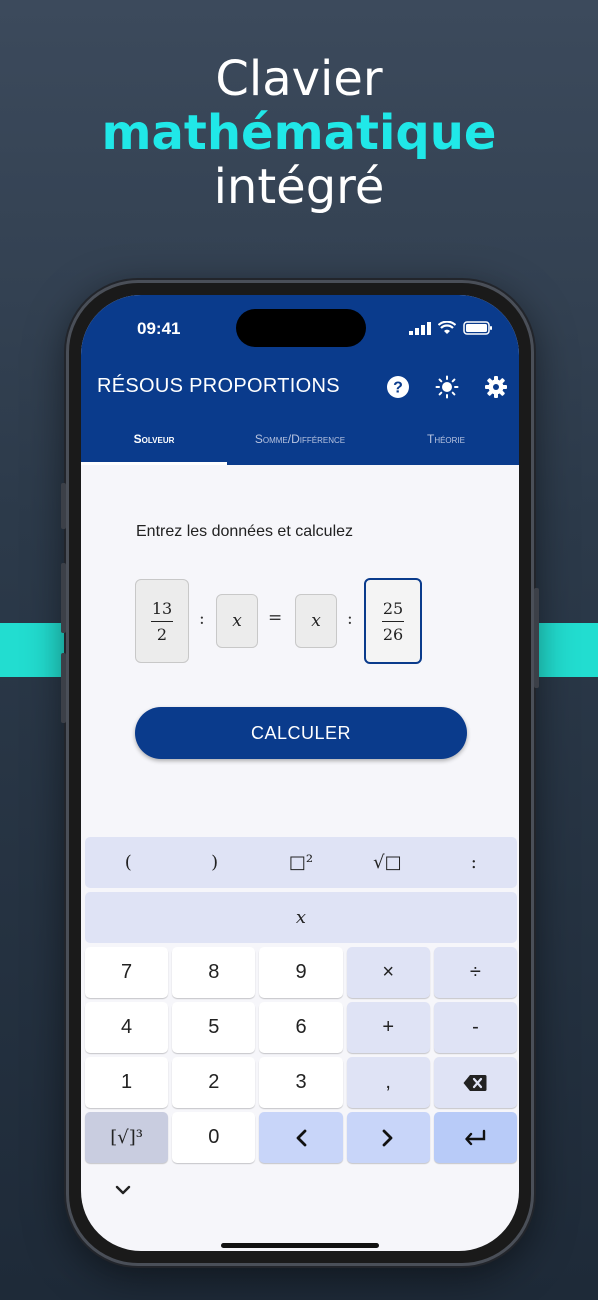  I want to click on tab-theorie: Théorie, so click(446, 444).